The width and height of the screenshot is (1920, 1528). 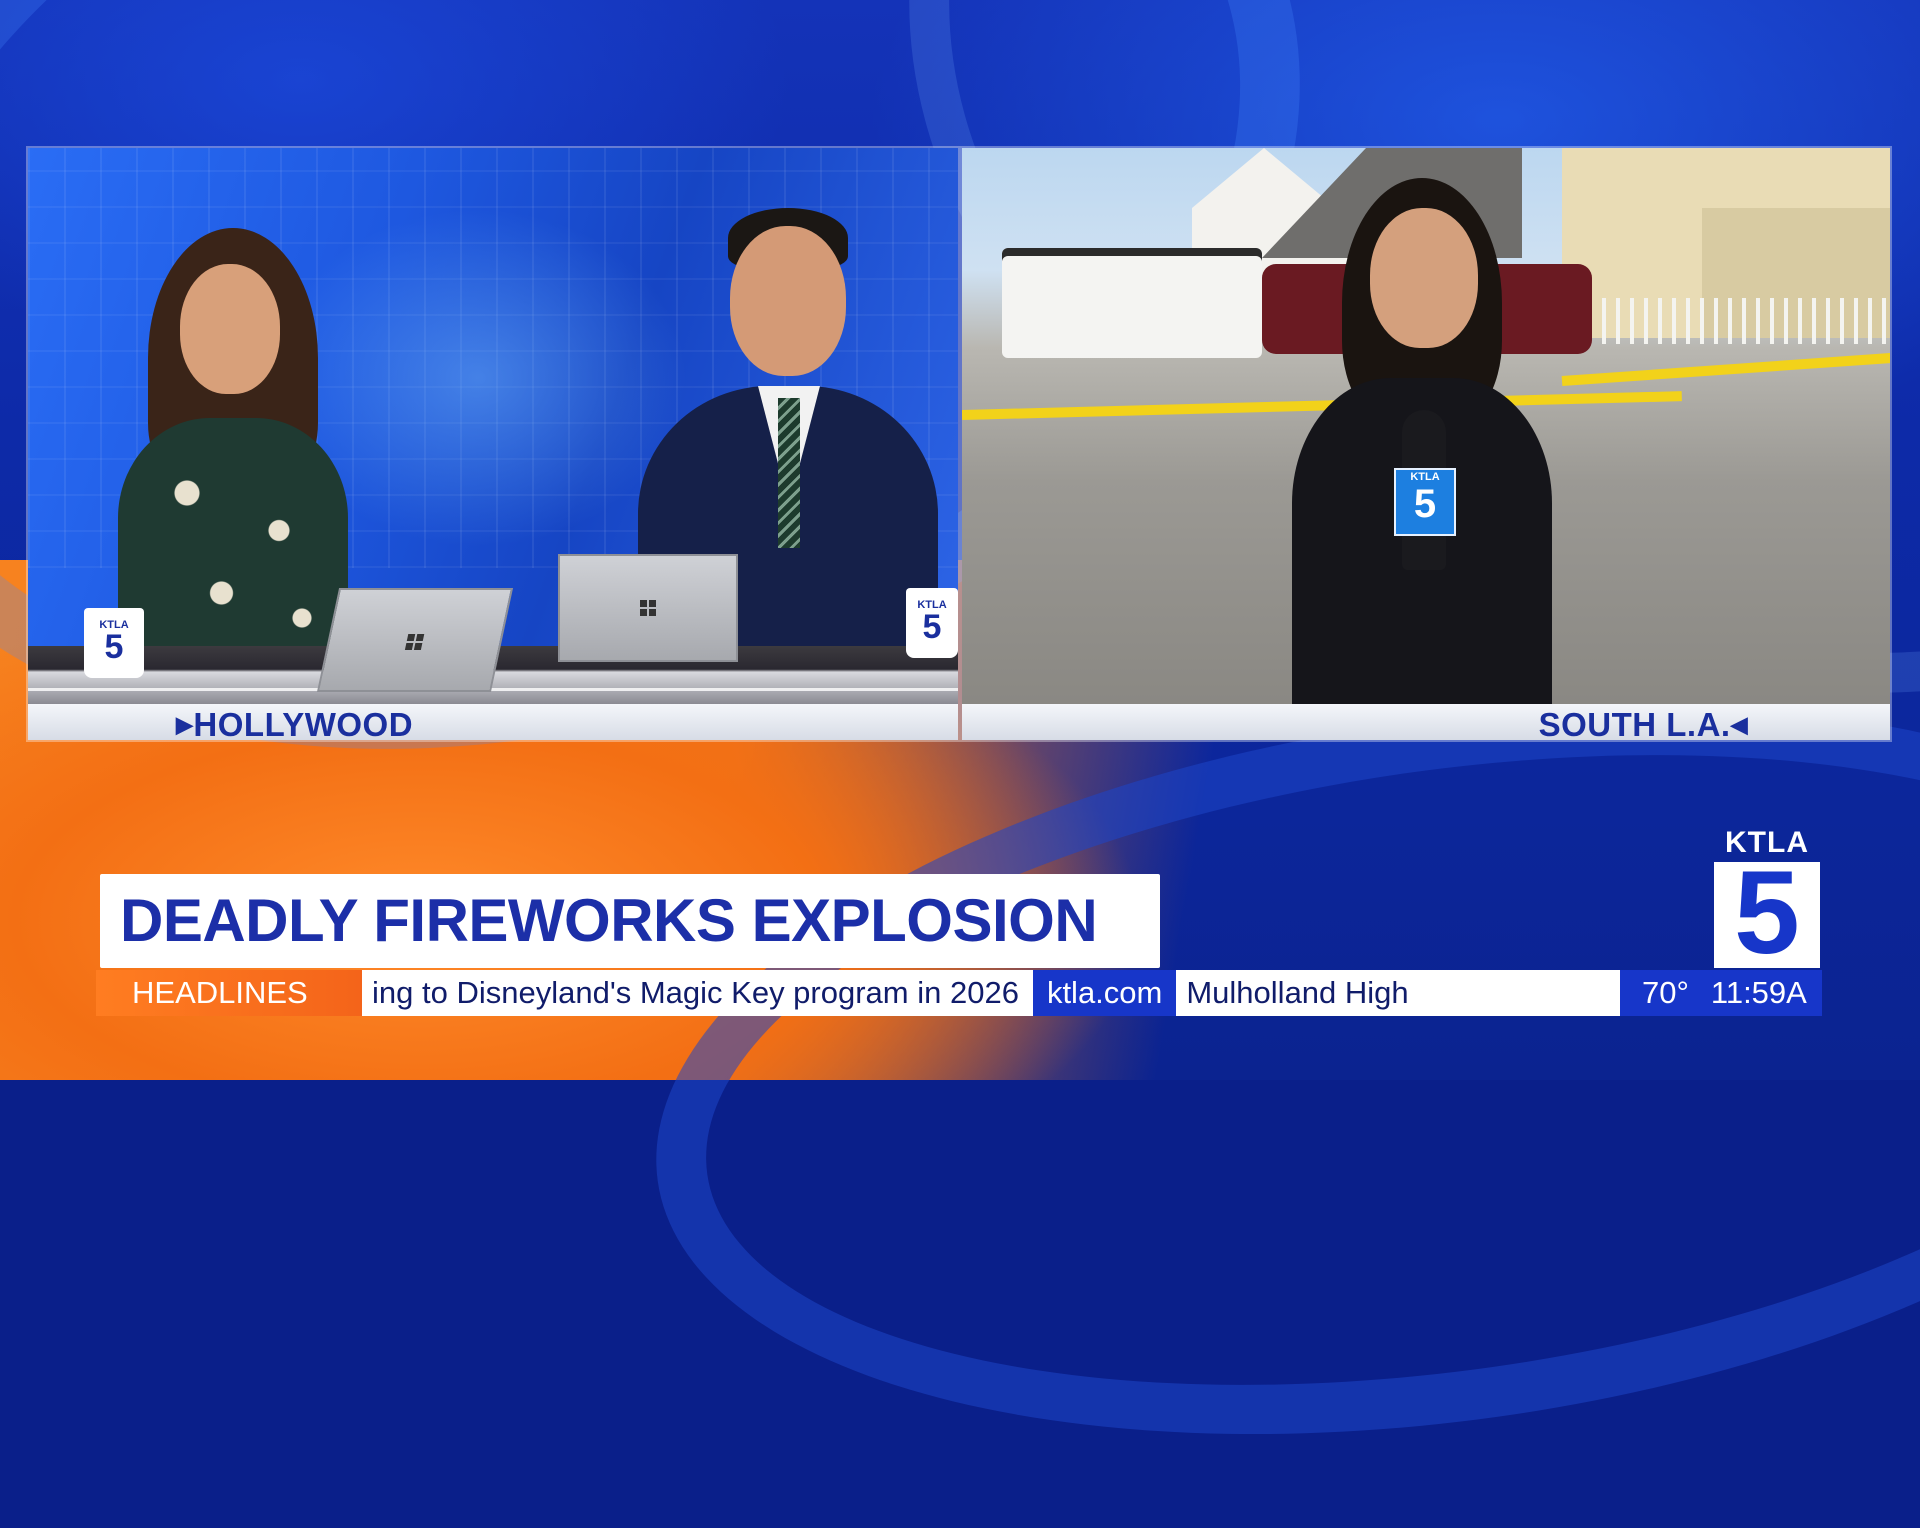 I want to click on location-text-right: SOUTH L.A., so click(x=1634, y=724).